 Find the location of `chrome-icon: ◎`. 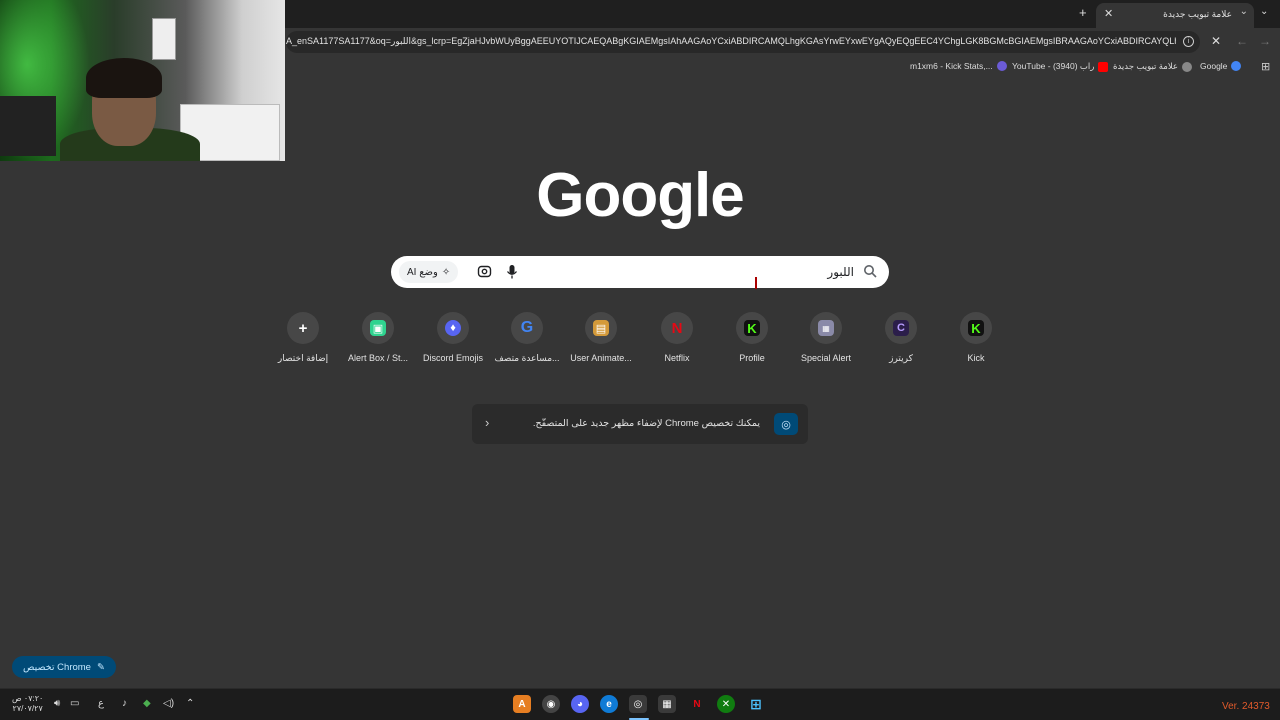

chrome-icon: ◎ is located at coordinates (638, 704).